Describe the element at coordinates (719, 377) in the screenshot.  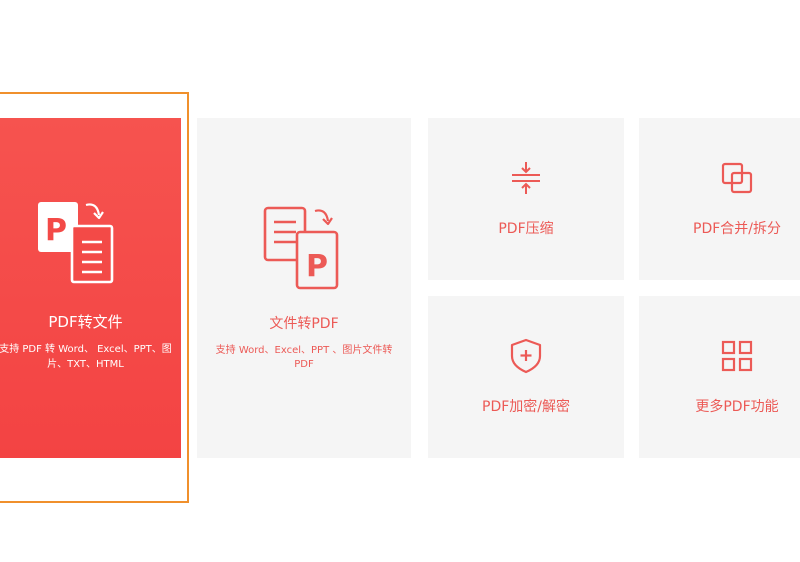
I see `more-pdf-features-card: 更多PDF功能` at that location.